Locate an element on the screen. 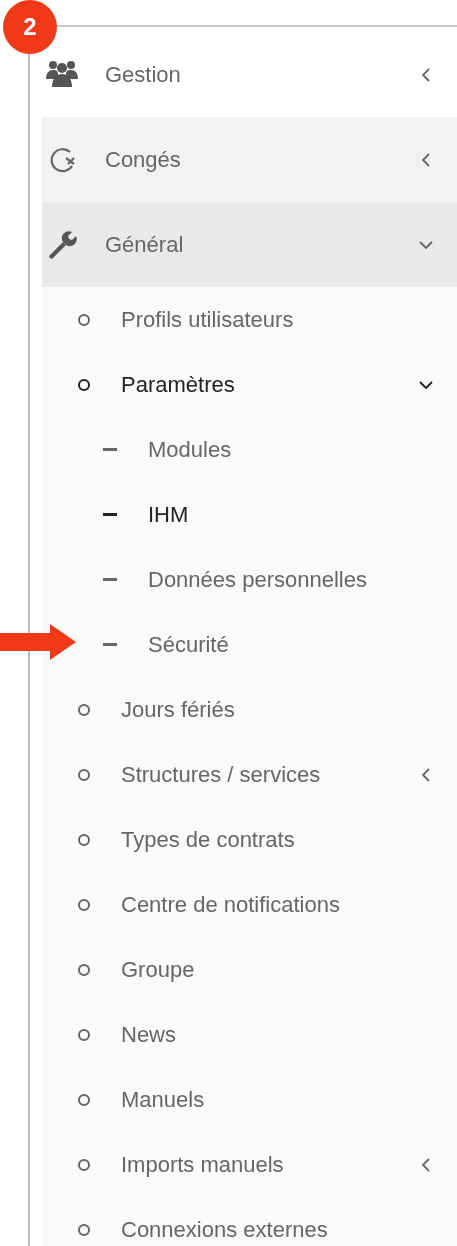 The width and height of the screenshot is (457, 1246). step-badge: 2 is located at coordinates (30, 27).